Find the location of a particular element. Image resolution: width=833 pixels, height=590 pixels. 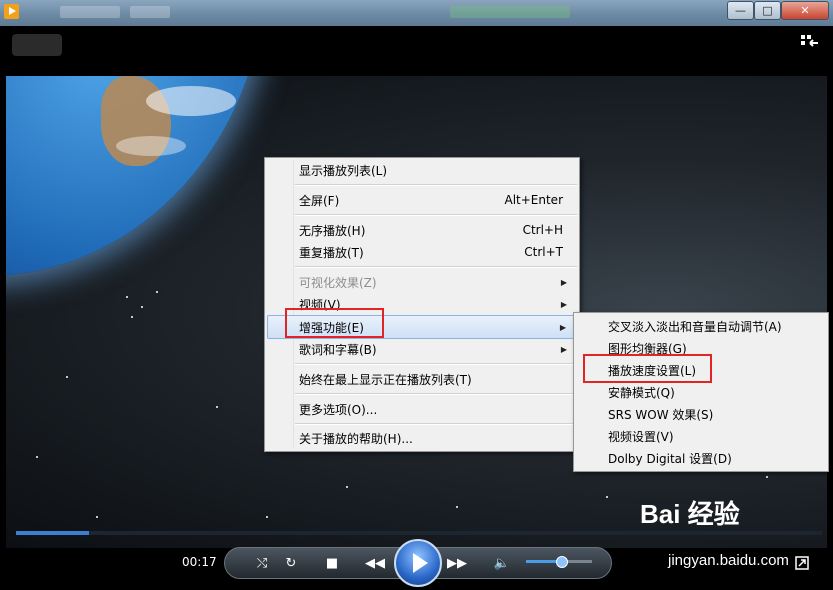

annotation-highlight-enhancements is located at coordinates (334, 323).